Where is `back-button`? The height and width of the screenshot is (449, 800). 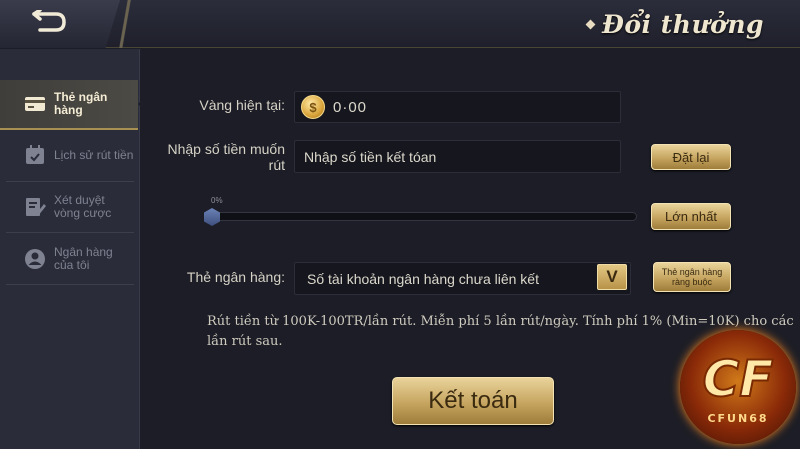 back-button is located at coordinates (47, 23).